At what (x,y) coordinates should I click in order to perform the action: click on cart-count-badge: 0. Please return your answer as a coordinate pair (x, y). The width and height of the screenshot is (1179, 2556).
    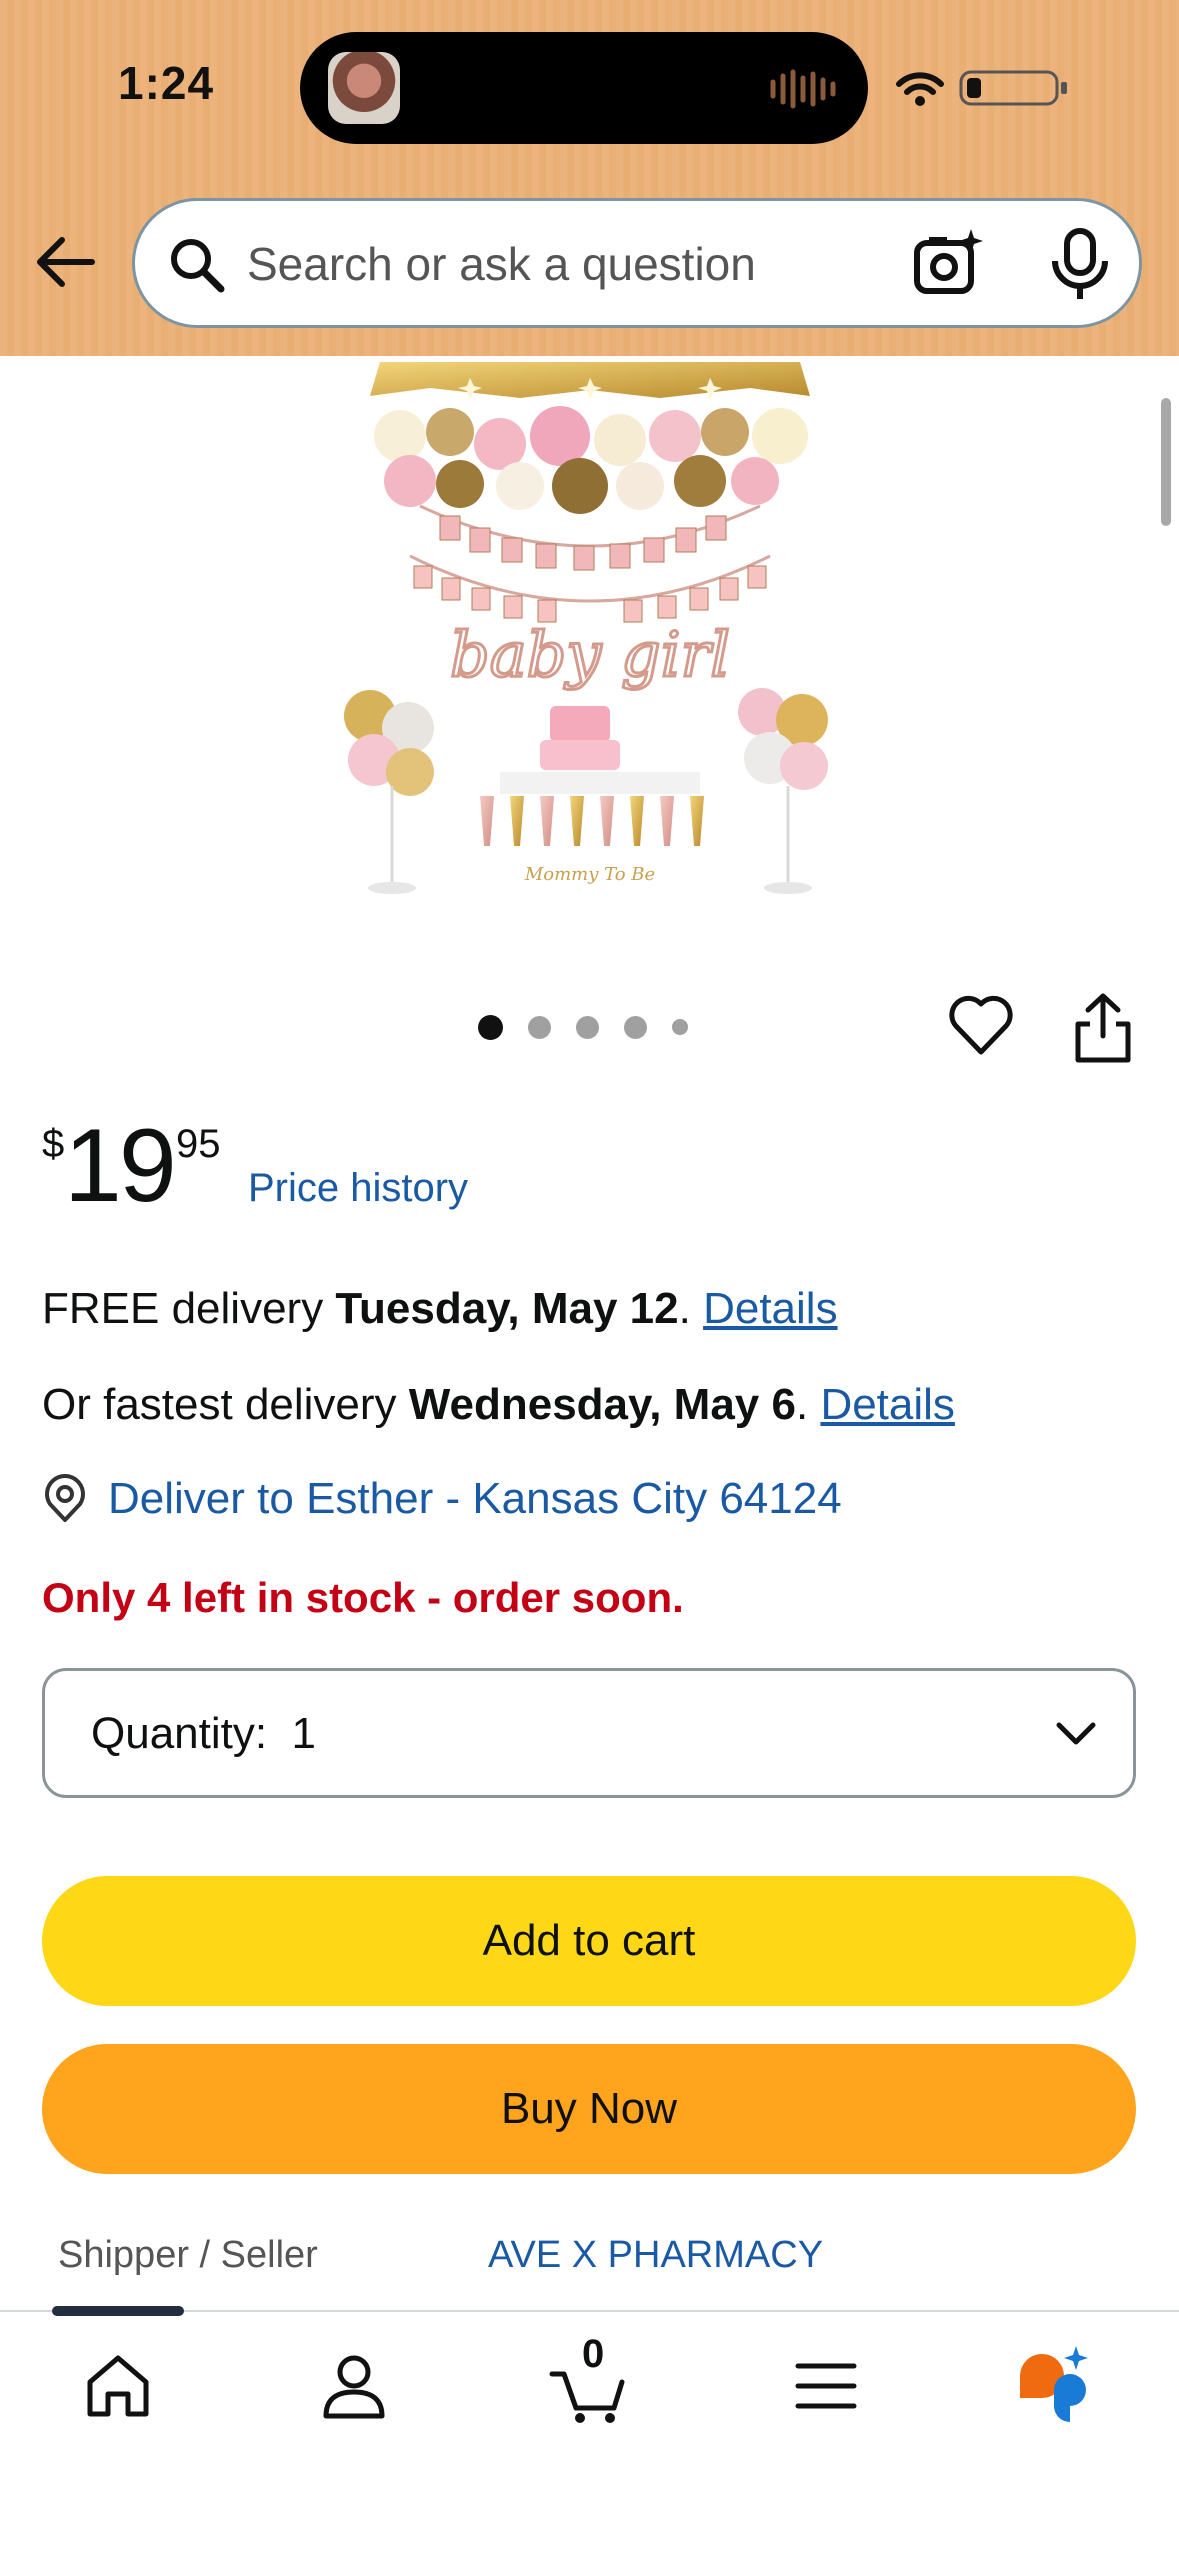
    Looking at the image, I should click on (593, 2354).